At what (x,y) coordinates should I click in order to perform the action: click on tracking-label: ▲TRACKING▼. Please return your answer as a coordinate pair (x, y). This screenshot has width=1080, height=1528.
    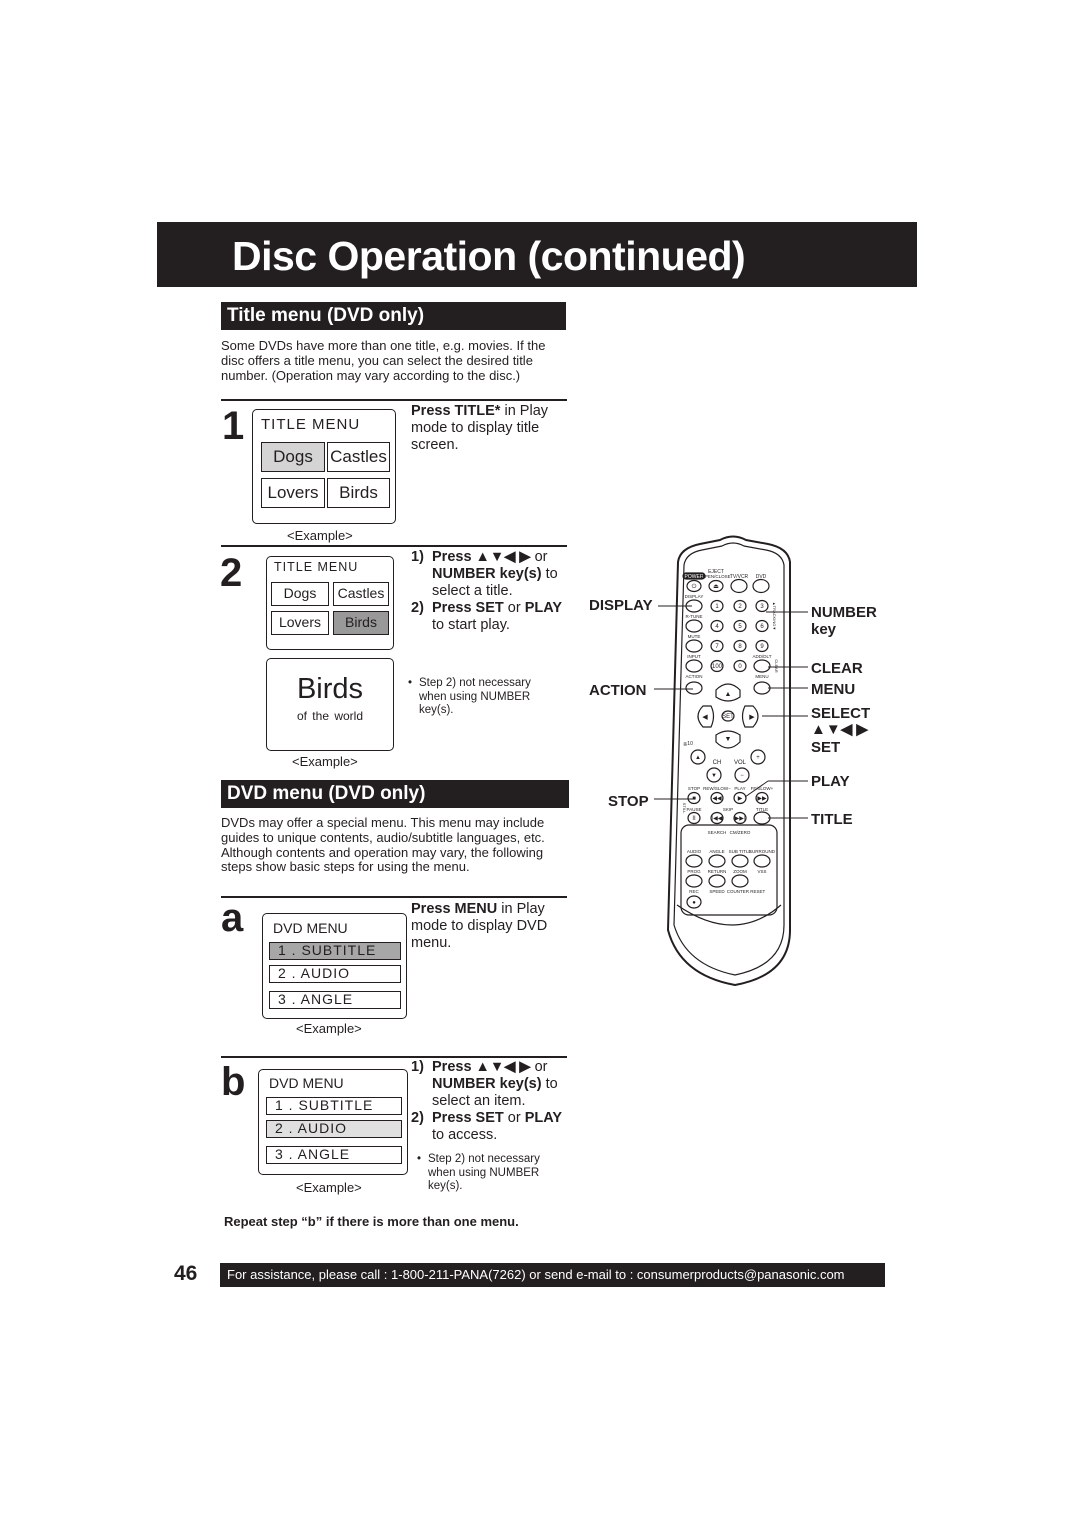
    Looking at the image, I should click on (774, 616).